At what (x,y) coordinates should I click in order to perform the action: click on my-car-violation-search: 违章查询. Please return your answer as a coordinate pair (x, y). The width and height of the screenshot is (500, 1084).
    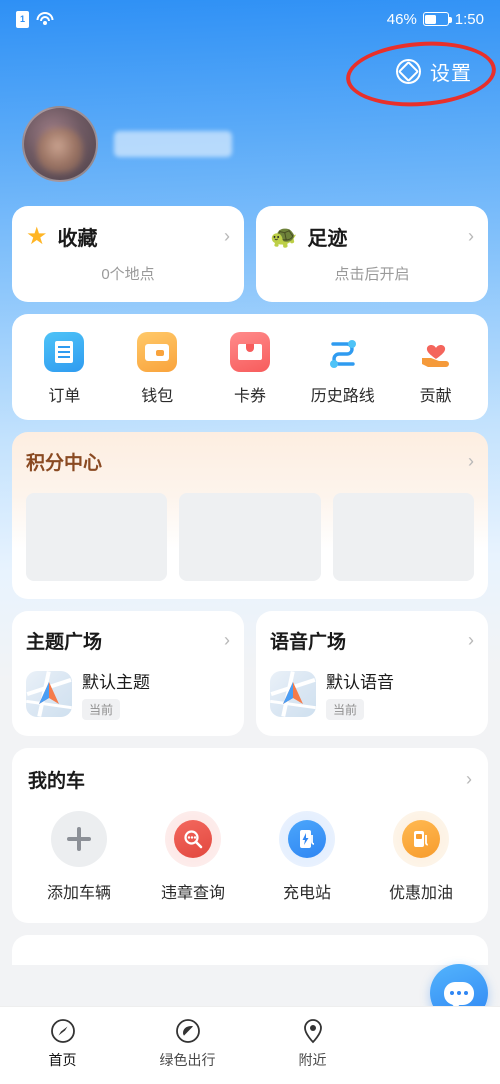
    Looking at the image, I should click on (193, 857).